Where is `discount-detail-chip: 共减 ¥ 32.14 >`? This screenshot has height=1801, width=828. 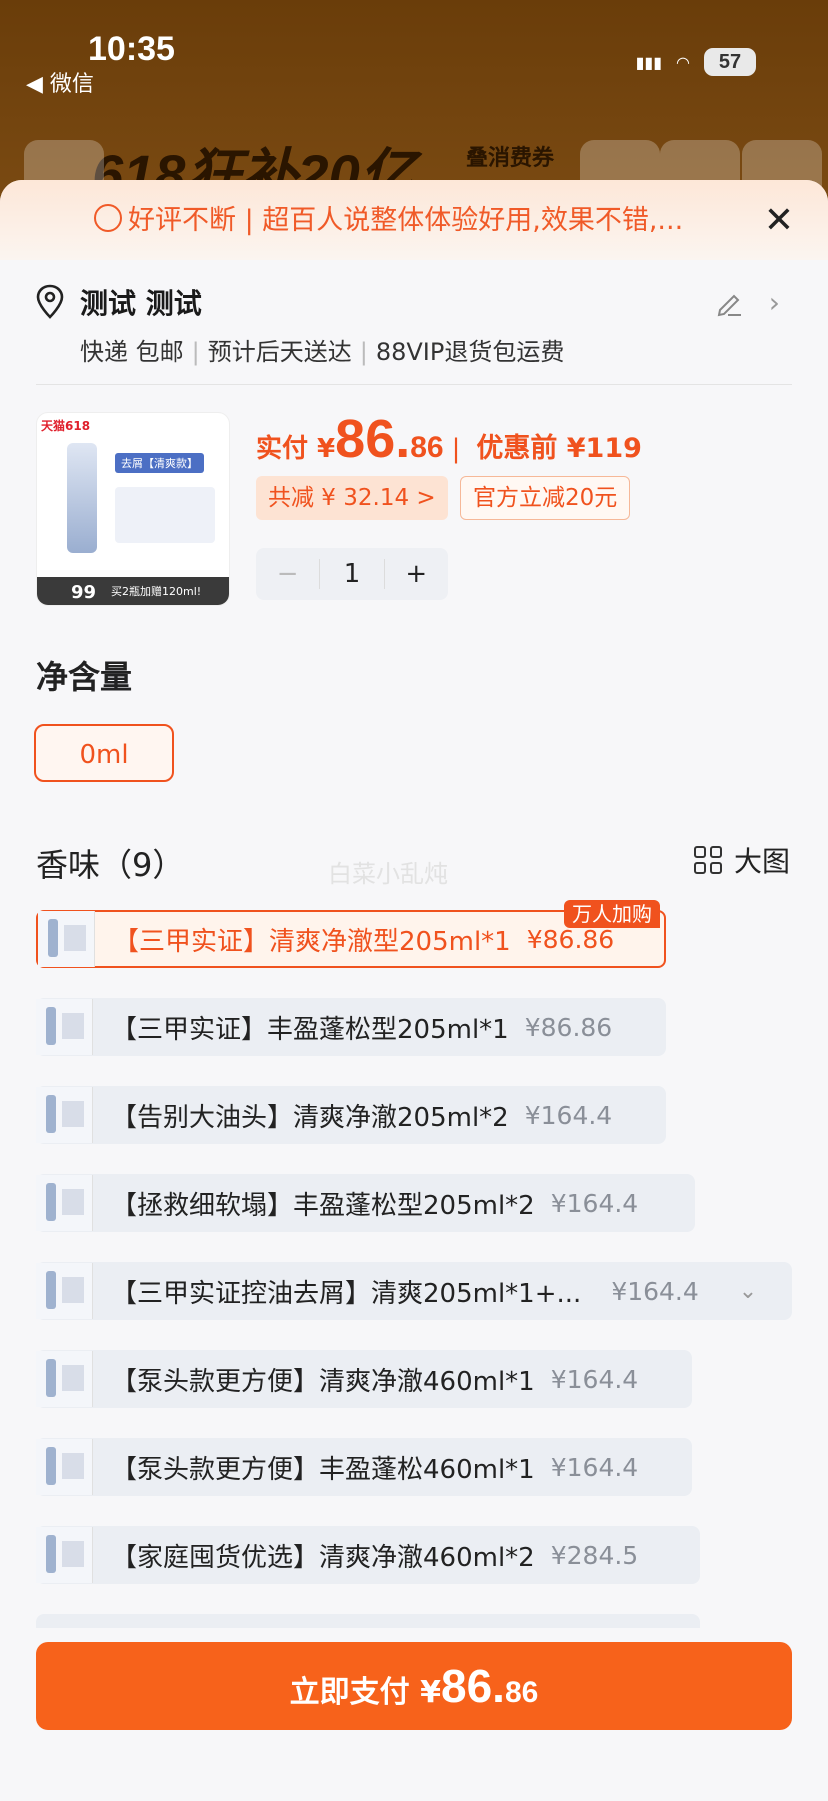
discount-detail-chip: 共减 ¥ 32.14 > is located at coordinates (352, 498).